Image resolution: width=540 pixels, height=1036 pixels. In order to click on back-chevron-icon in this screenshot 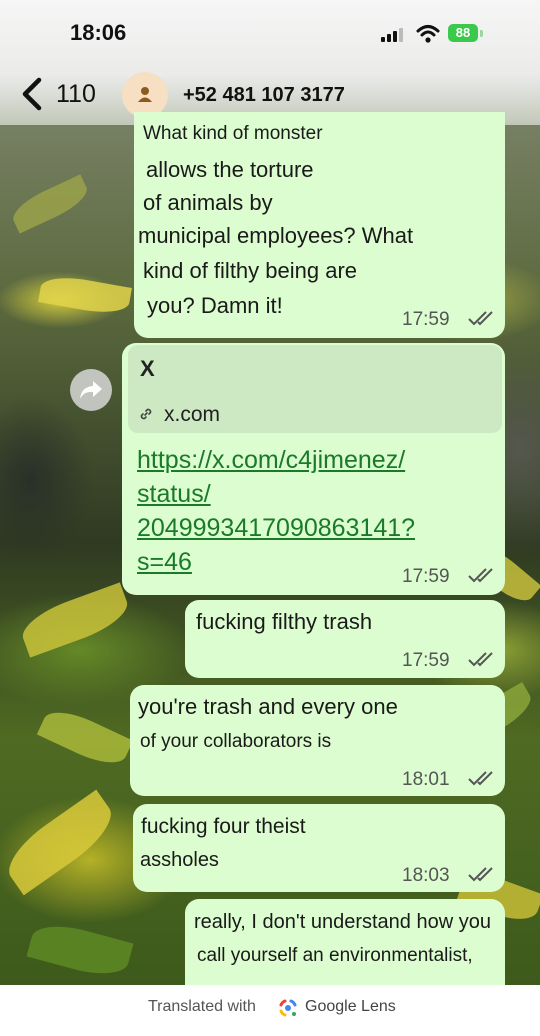, I will do `click(33, 94)`.